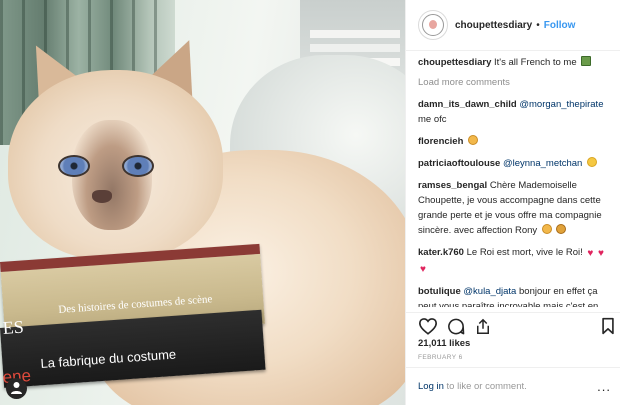 Image resolution: width=620 pixels, height=405 pixels. I want to click on caption-username: choupettesdiary, so click(454, 62).